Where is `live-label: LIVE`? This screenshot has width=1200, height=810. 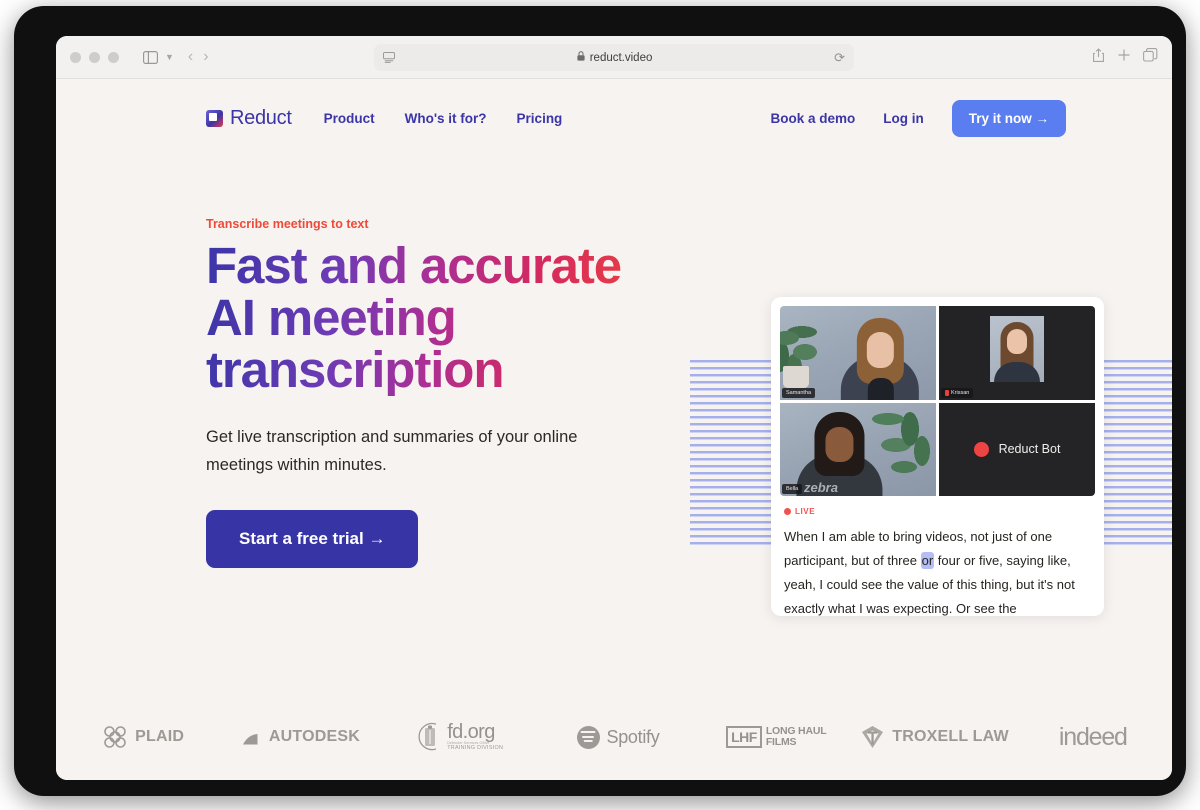 live-label: LIVE is located at coordinates (805, 511).